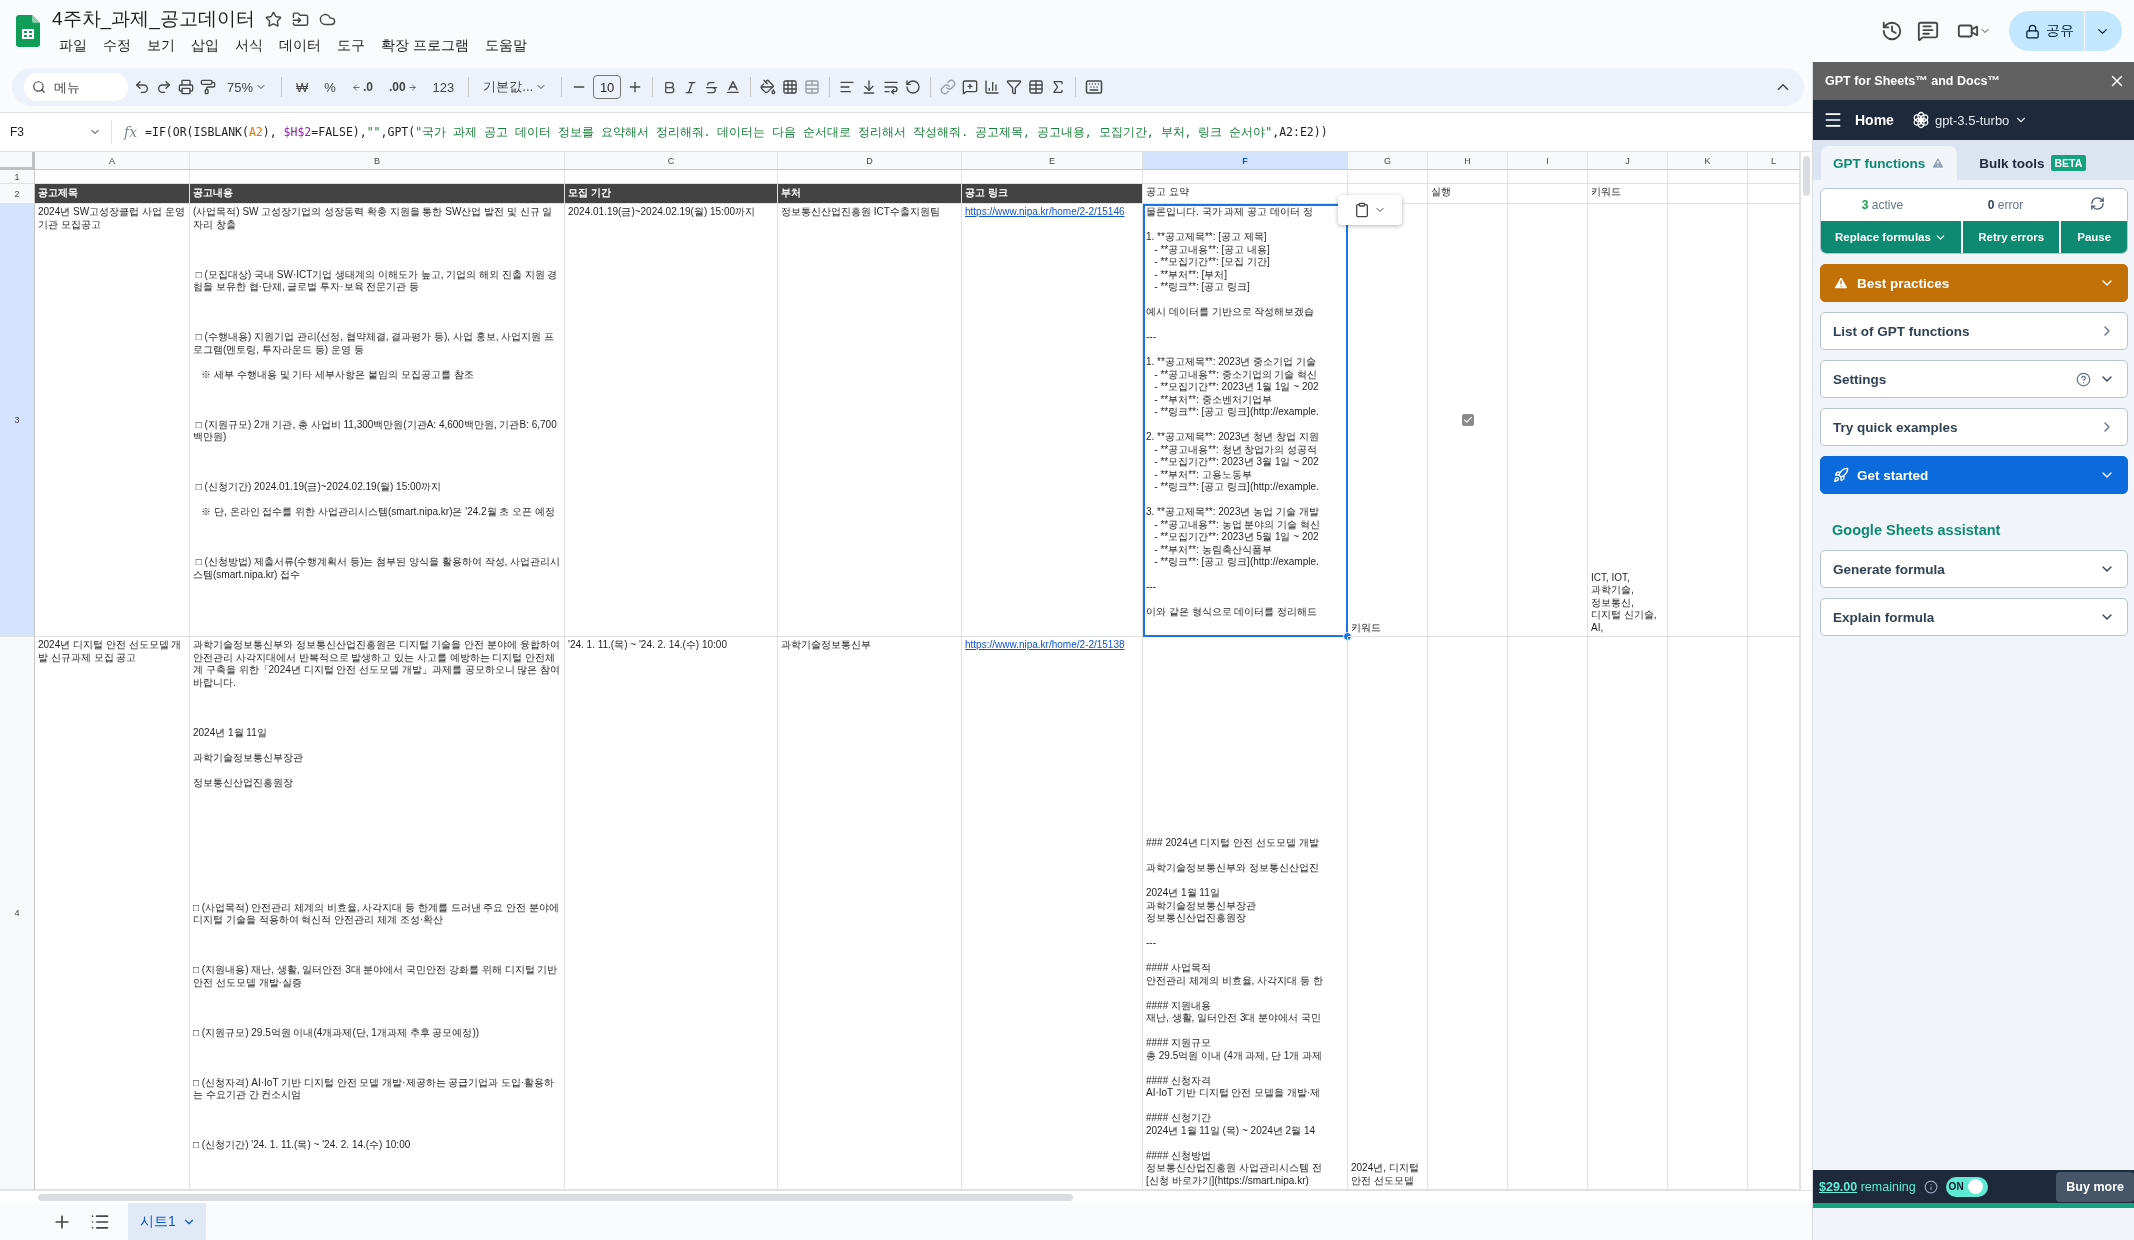 This screenshot has width=2134, height=1240. I want to click on add-comment-icon, so click(970, 87).